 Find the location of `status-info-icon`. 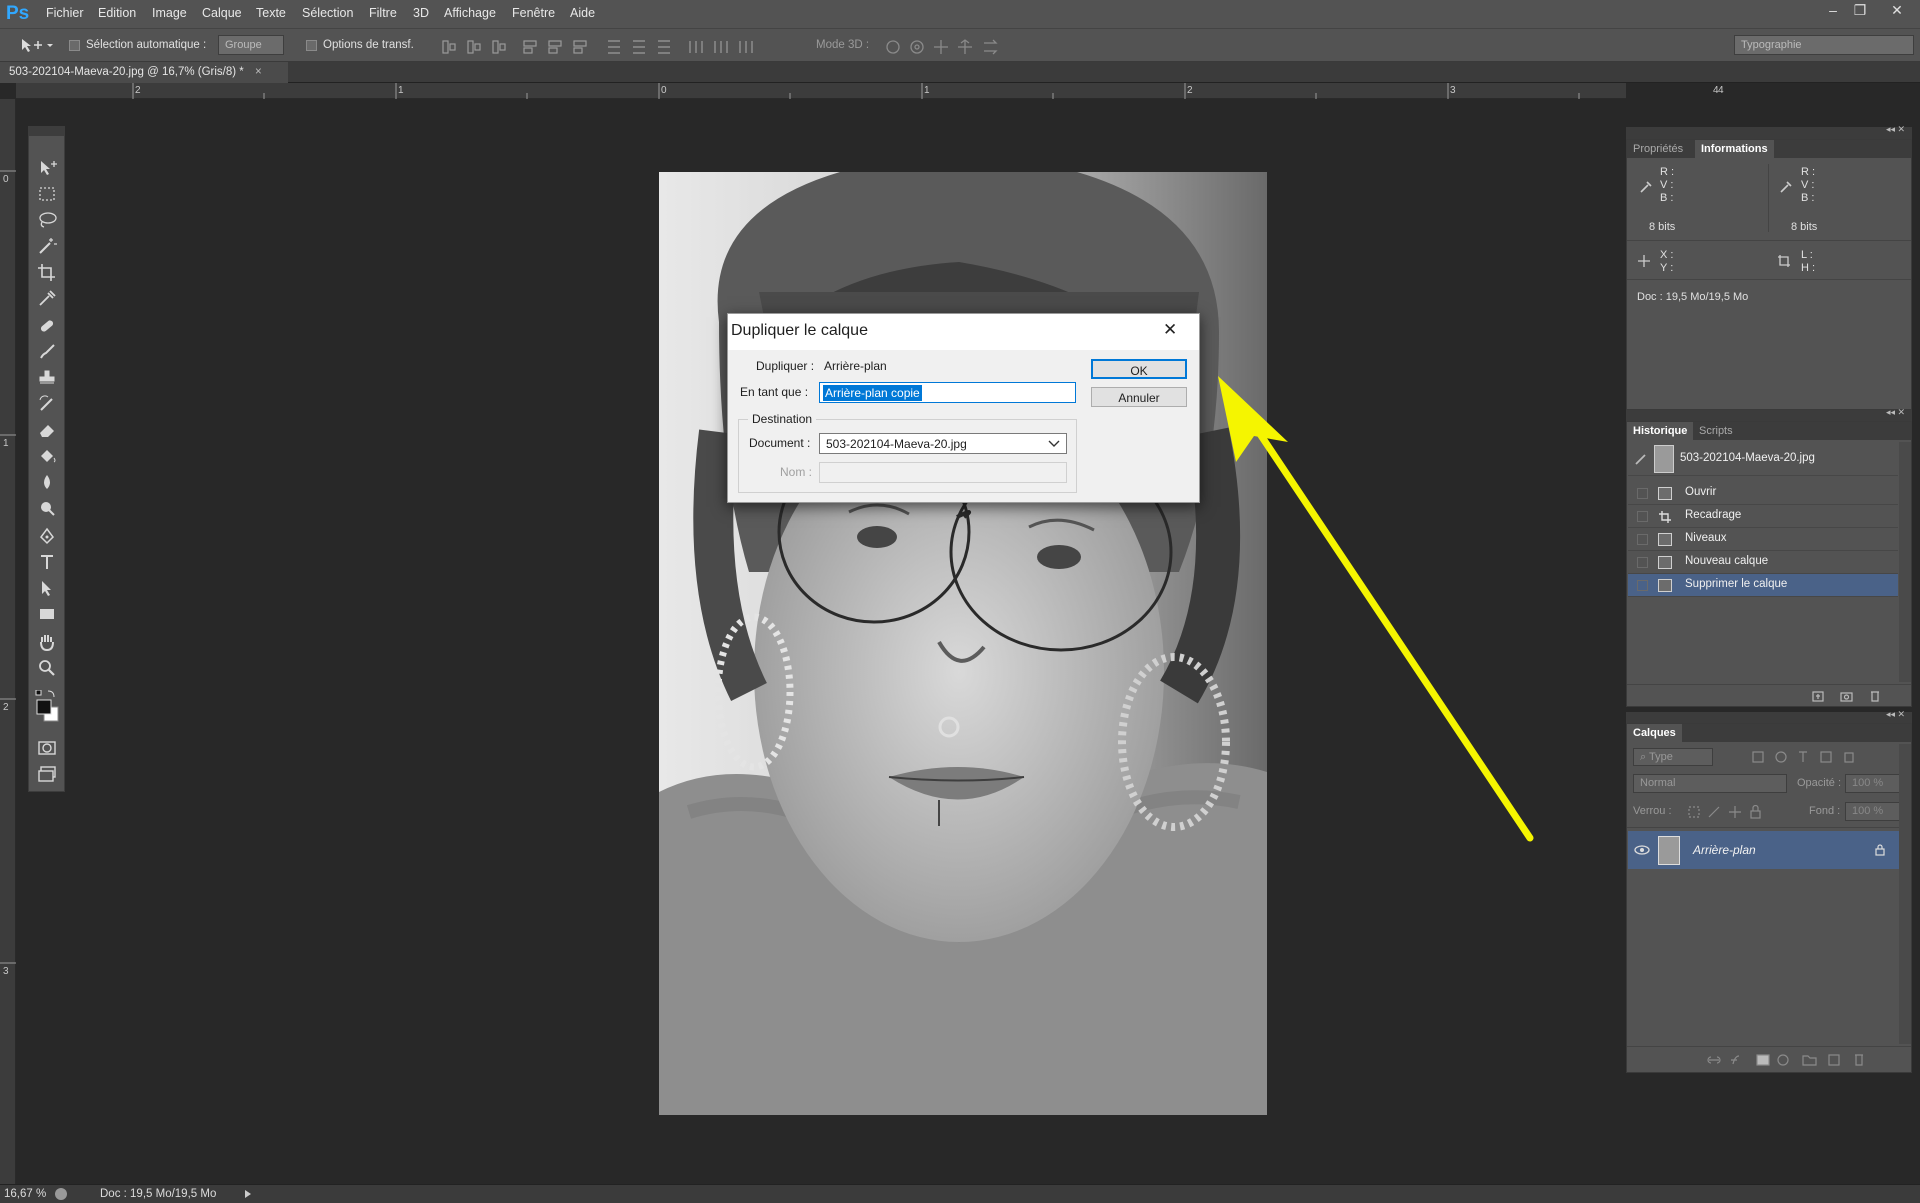

status-info-icon is located at coordinates (61, 1194).